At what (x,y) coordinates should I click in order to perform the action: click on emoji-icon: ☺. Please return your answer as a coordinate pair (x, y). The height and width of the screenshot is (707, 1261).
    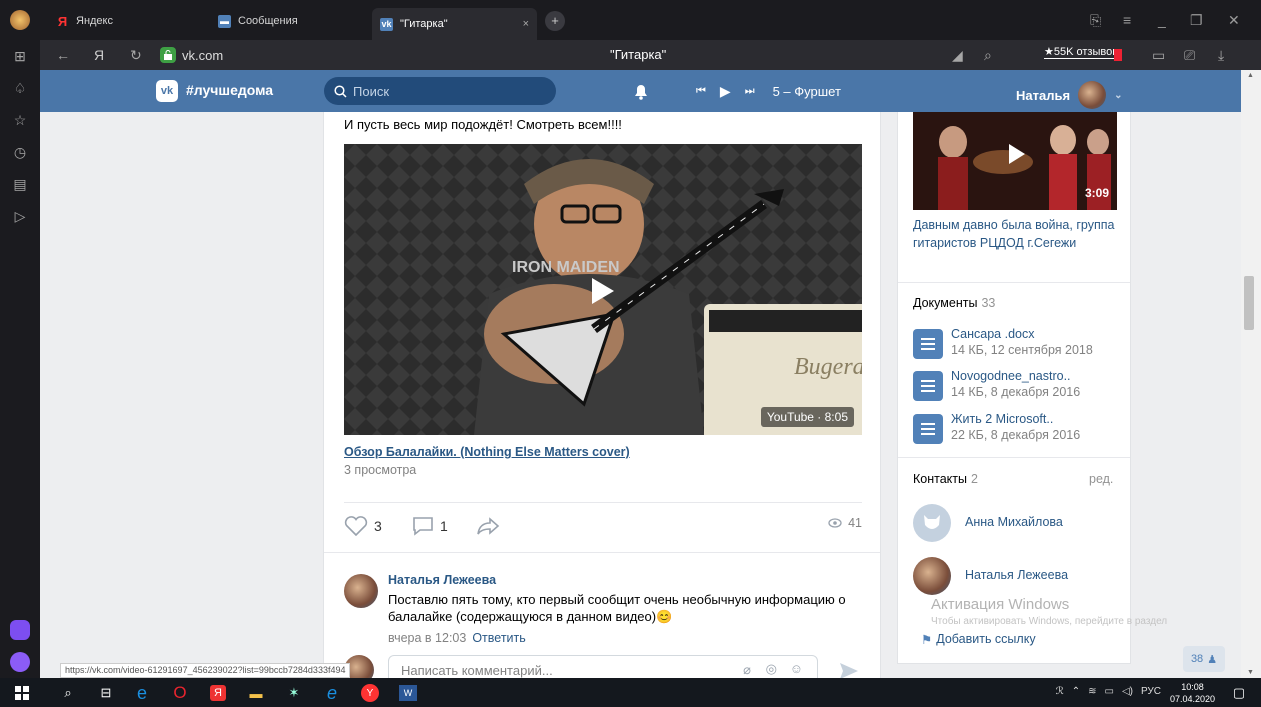
    Looking at the image, I should click on (796, 668).